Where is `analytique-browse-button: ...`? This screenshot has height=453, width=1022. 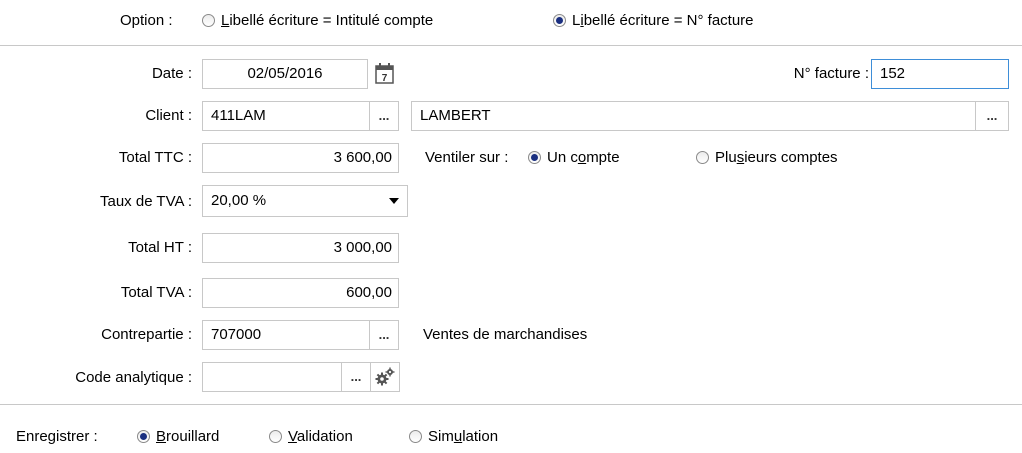 analytique-browse-button: ... is located at coordinates (356, 377).